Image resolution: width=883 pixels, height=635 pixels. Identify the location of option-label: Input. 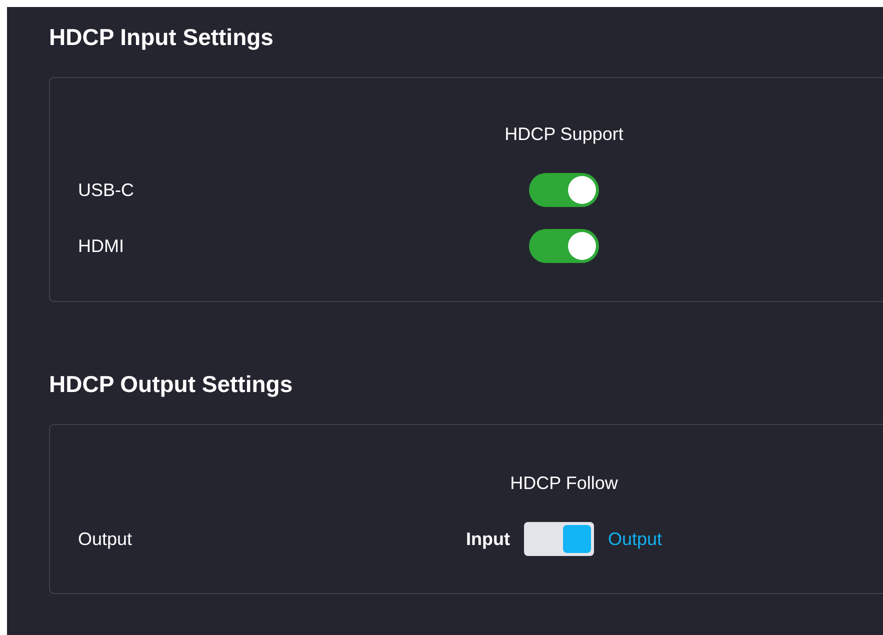
(488, 539).